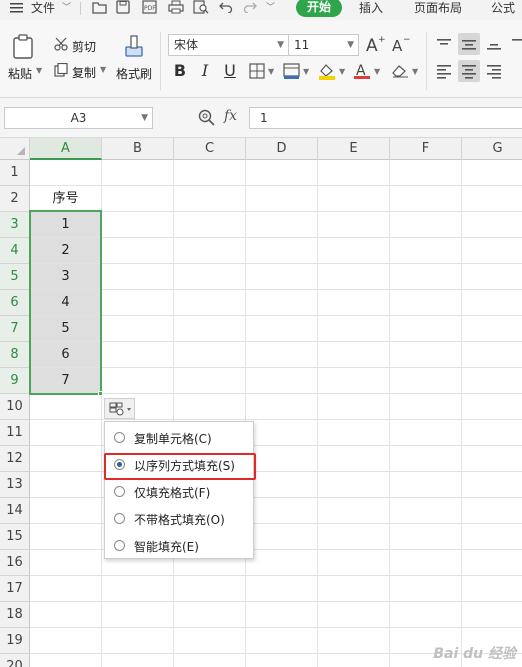 The image size is (522, 667). I want to click on font-color-chevron-icon: ▼, so click(377, 71).